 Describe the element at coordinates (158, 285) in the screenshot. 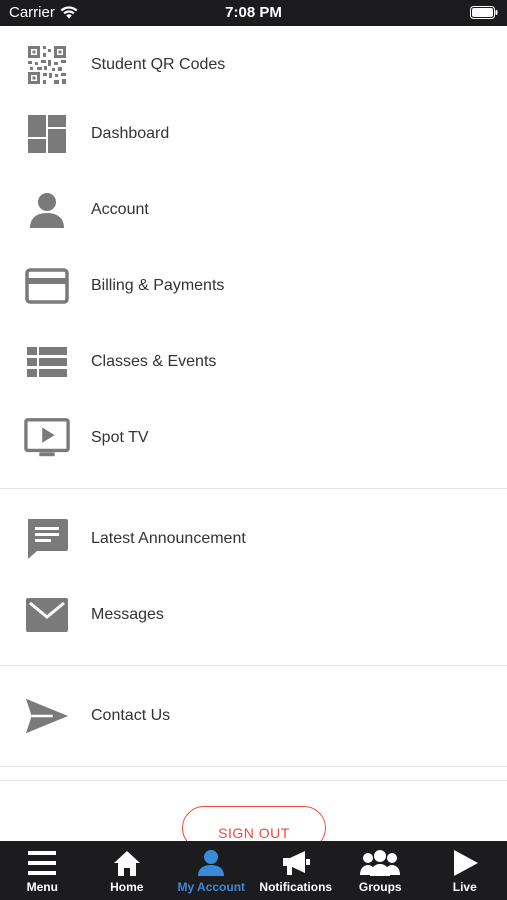

I see `menu-item-label: Billing & Payments` at that location.